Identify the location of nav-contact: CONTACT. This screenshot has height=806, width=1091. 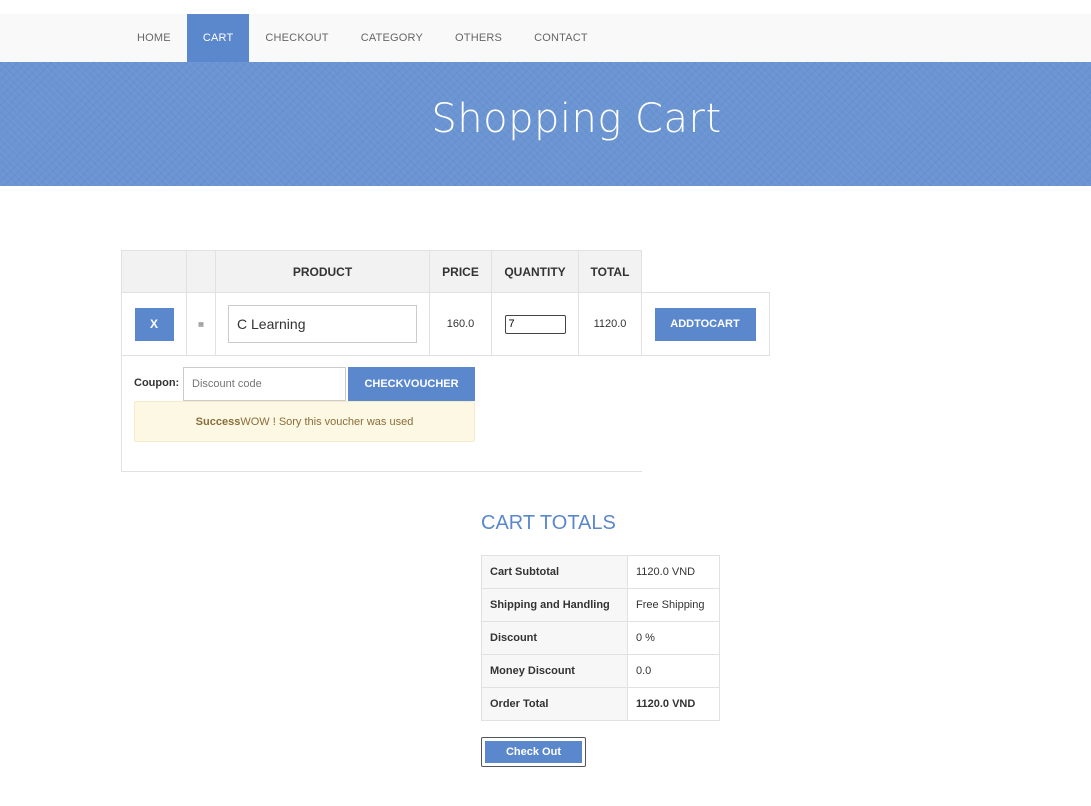
(561, 38).